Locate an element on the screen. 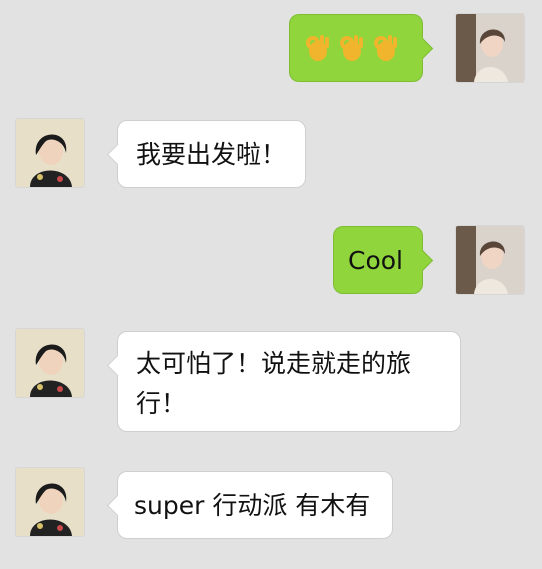 Image resolution: width=542 pixels, height=569 pixels. message-text: super 行动派 有木有 is located at coordinates (252, 505).